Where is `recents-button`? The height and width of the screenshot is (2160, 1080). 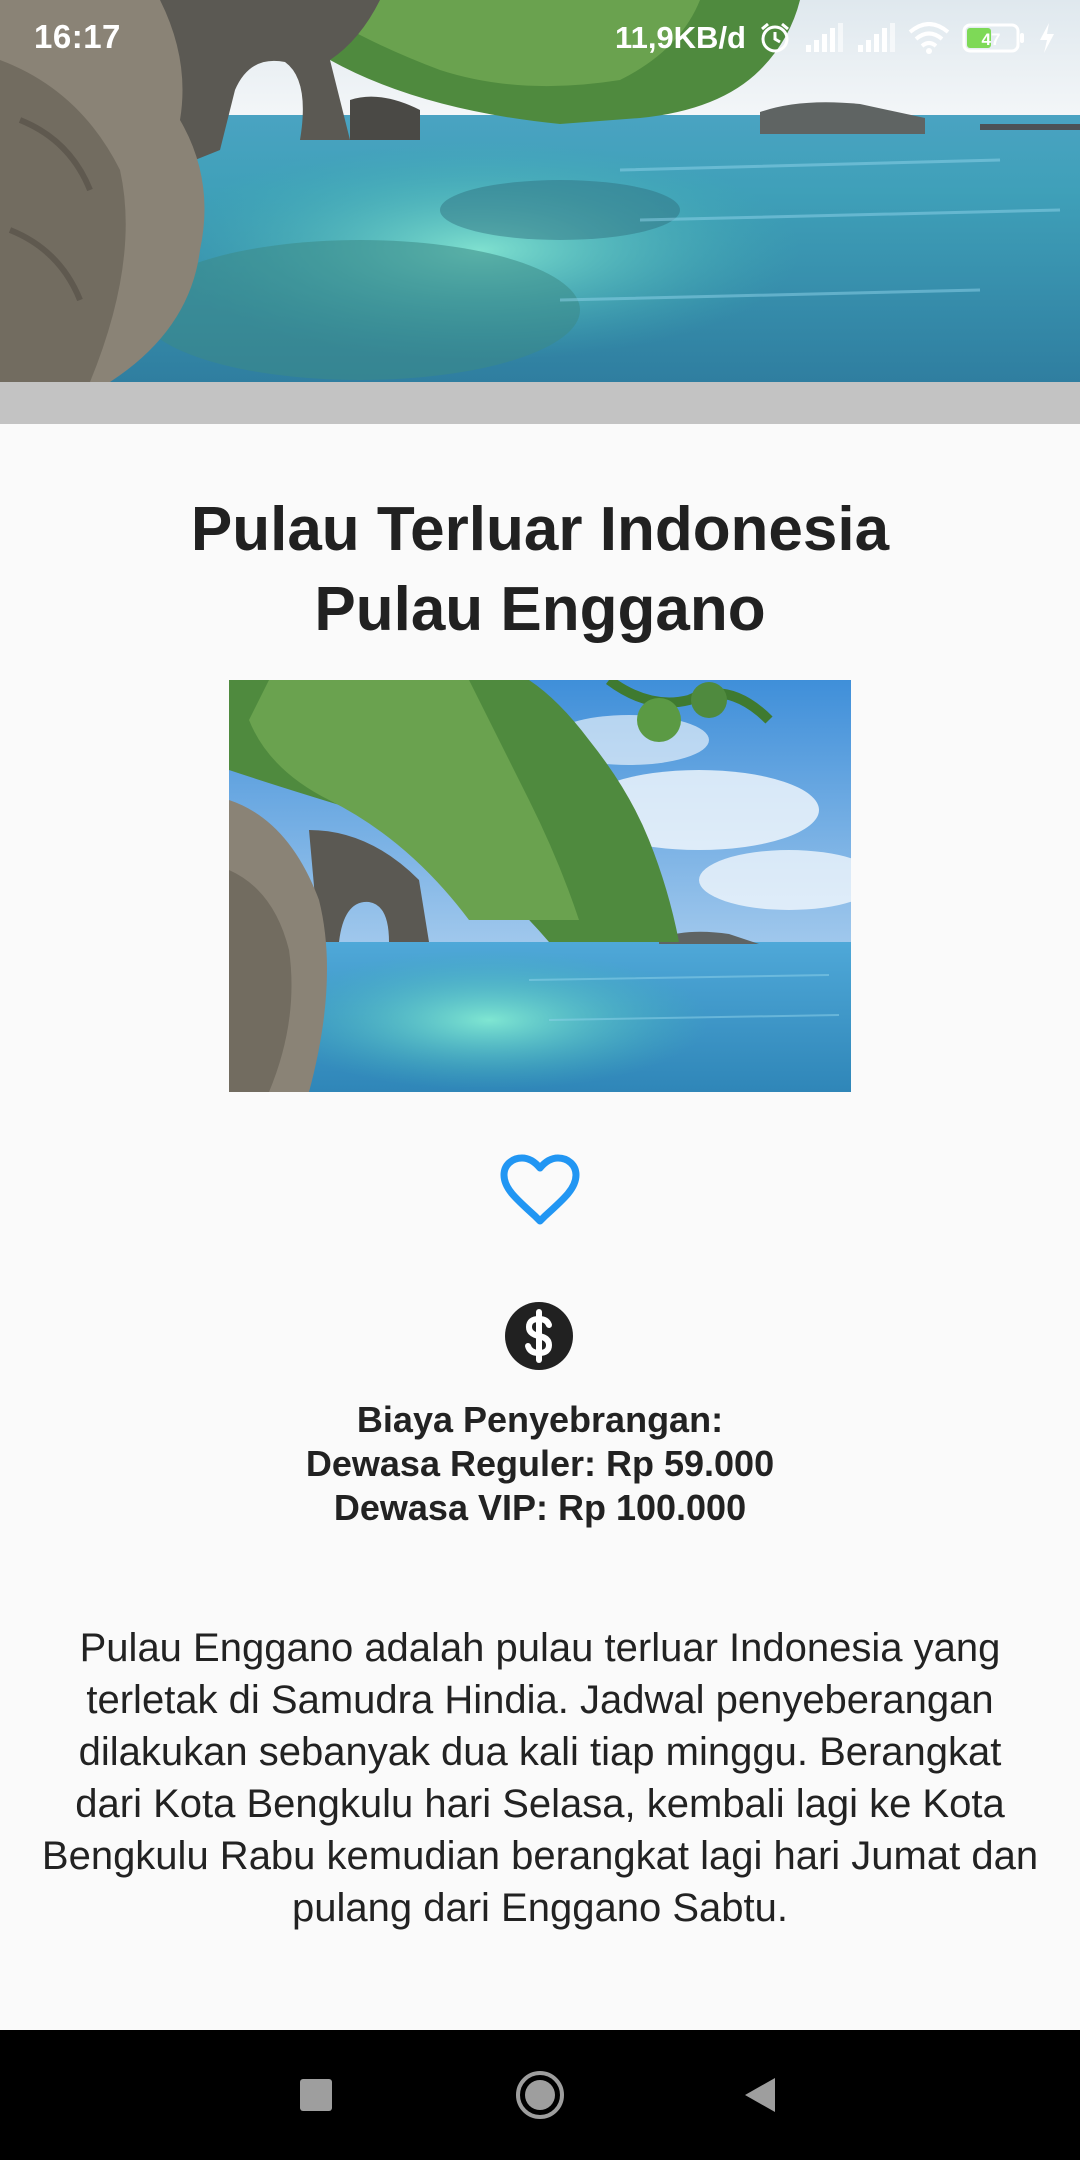 recents-button is located at coordinates (316, 2095).